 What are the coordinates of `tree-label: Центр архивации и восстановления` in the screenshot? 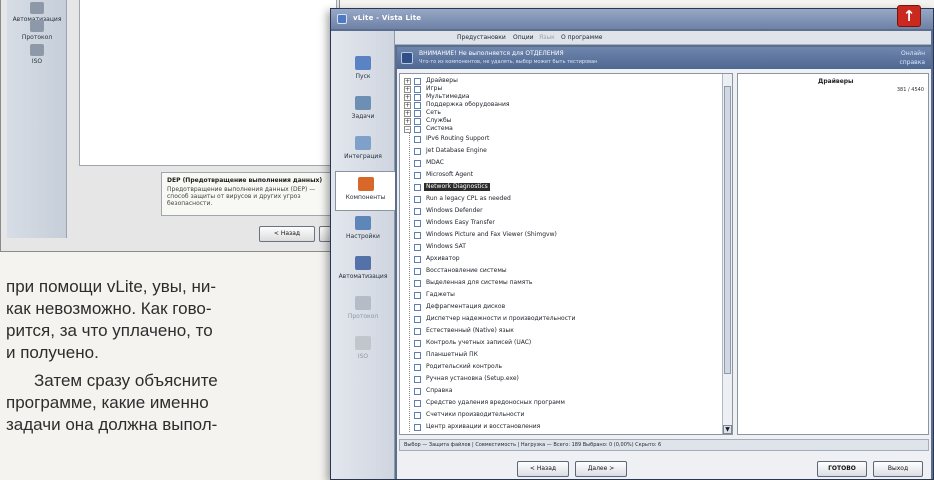 It's located at (483, 426).